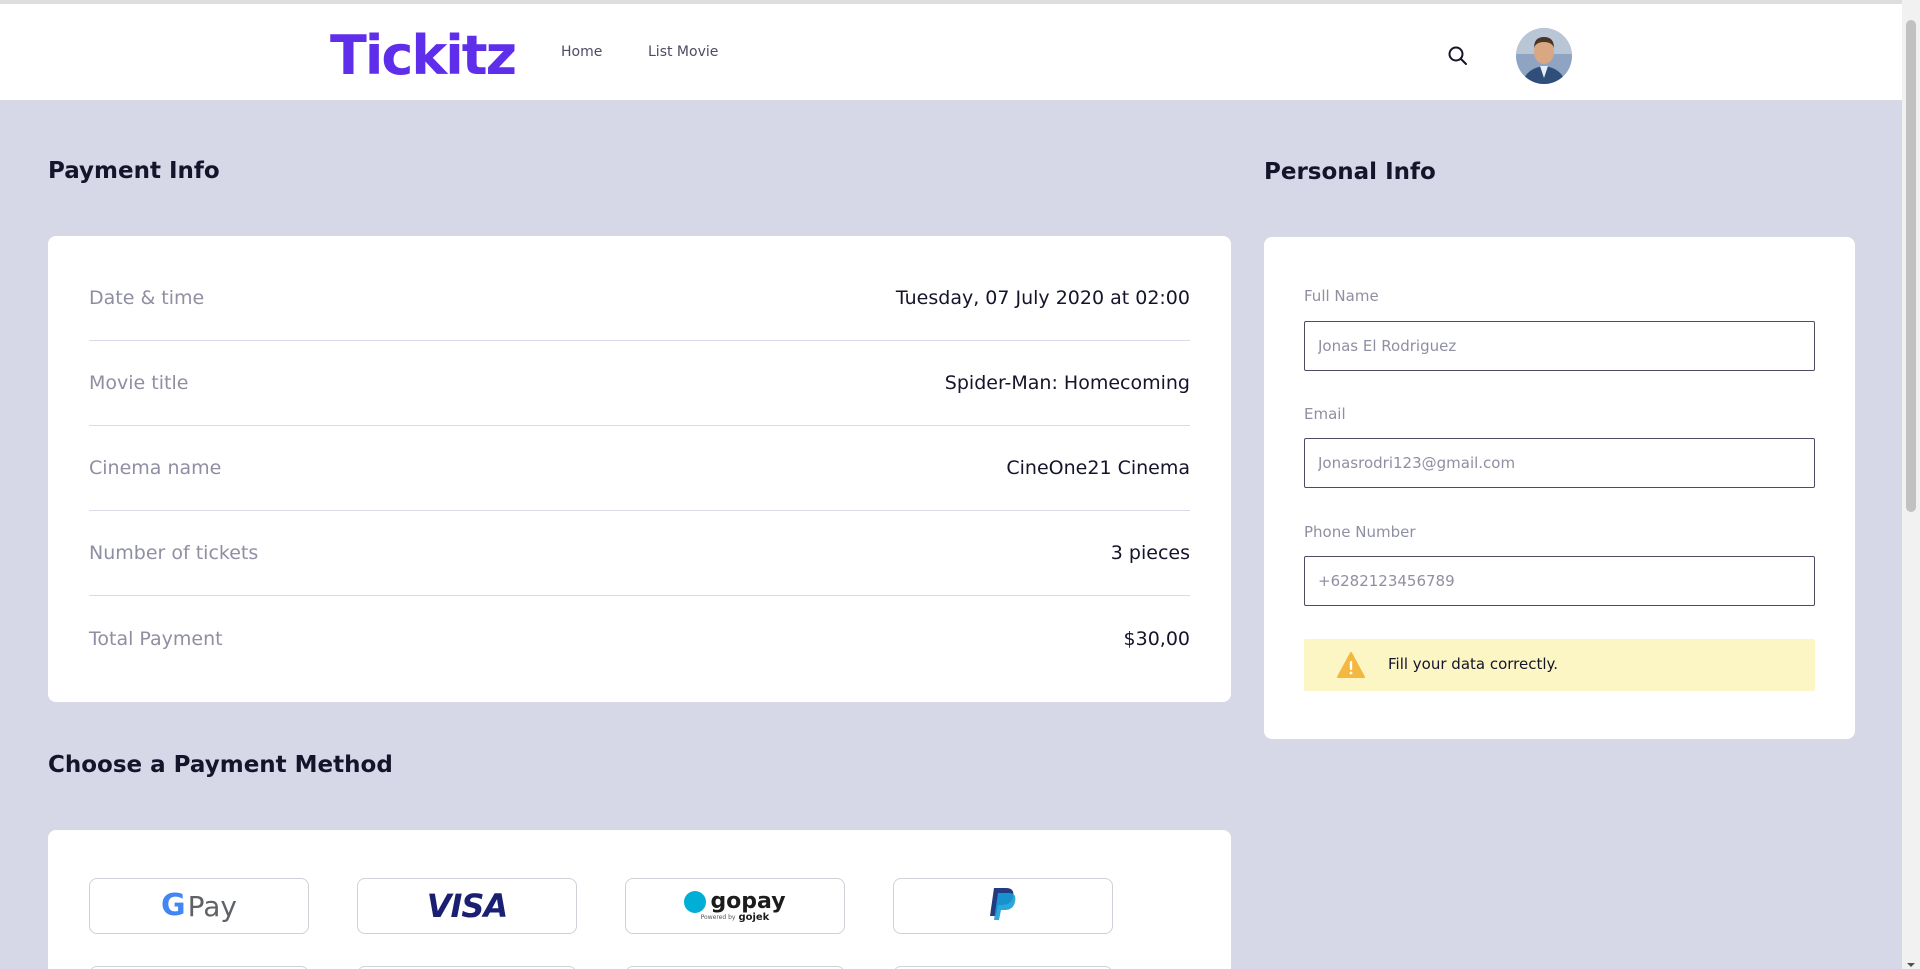 This screenshot has width=1920, height=969. Describe the element at coordinates (1341, 296) in the screenshot. I see `full-name-label: Full Name` at that location.